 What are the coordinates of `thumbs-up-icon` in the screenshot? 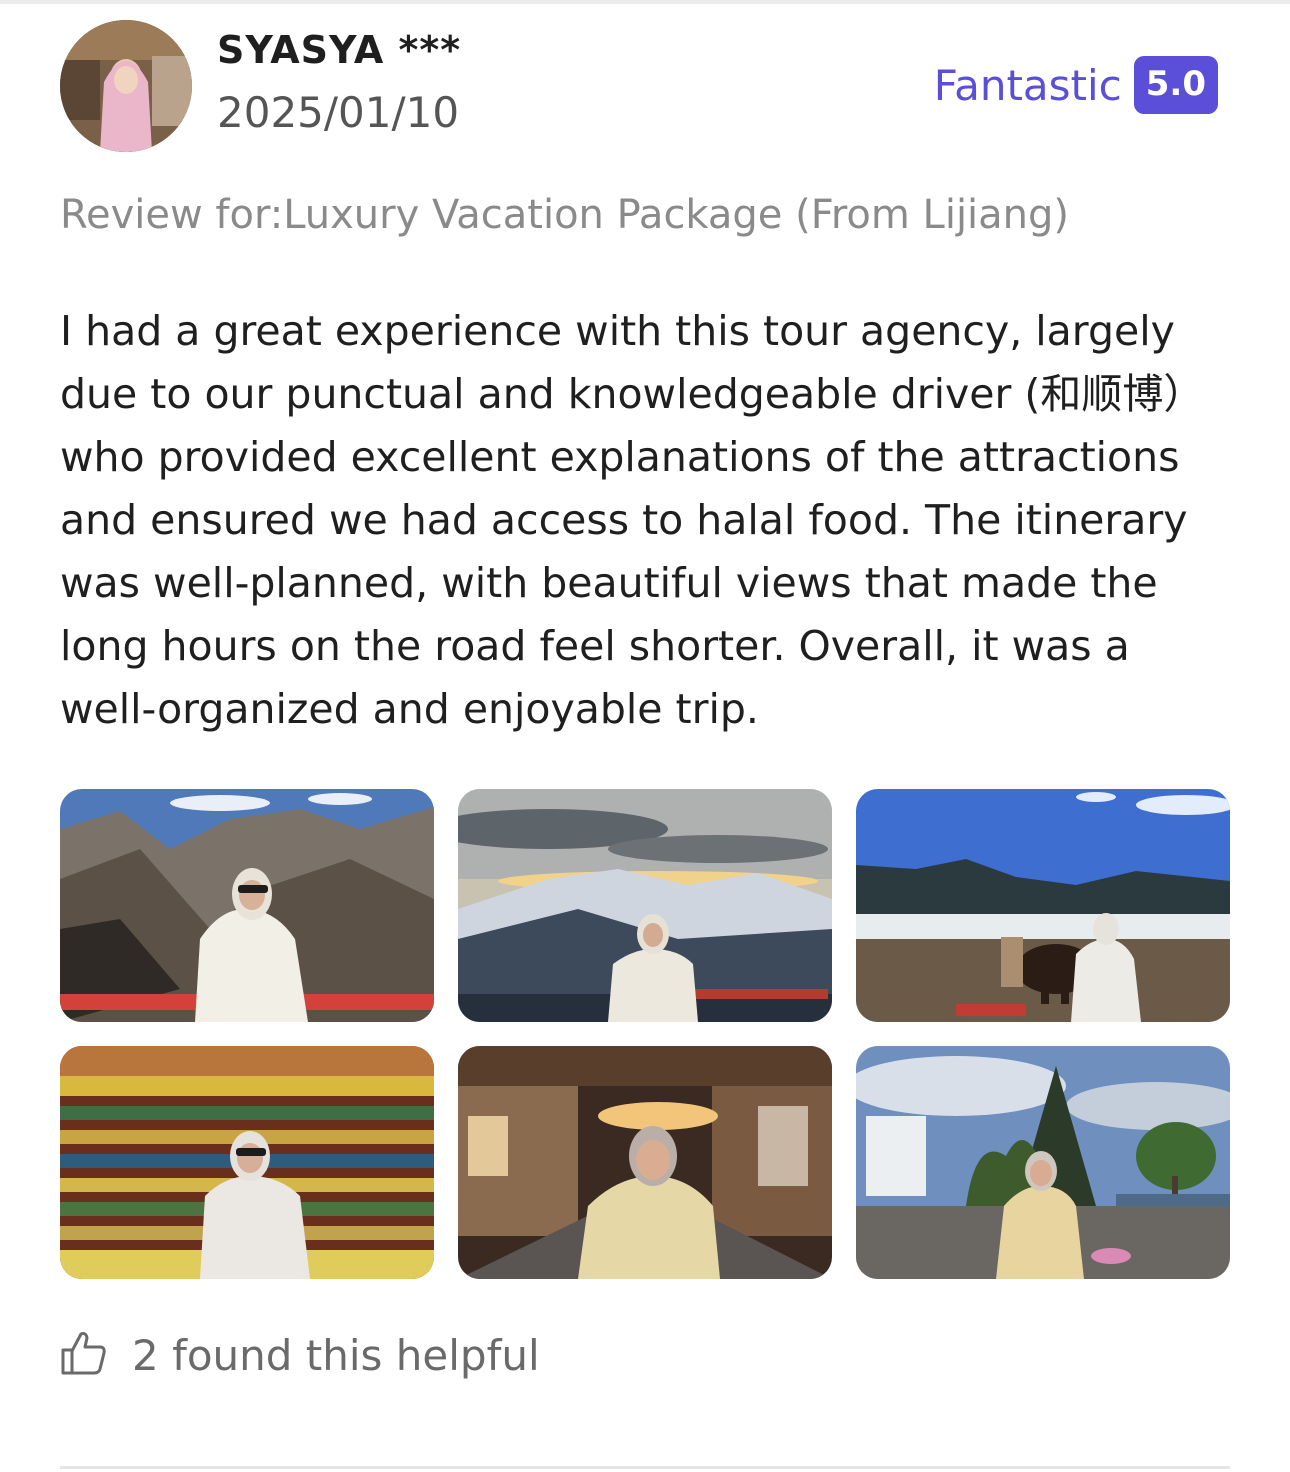 It's located at (84, 1355).